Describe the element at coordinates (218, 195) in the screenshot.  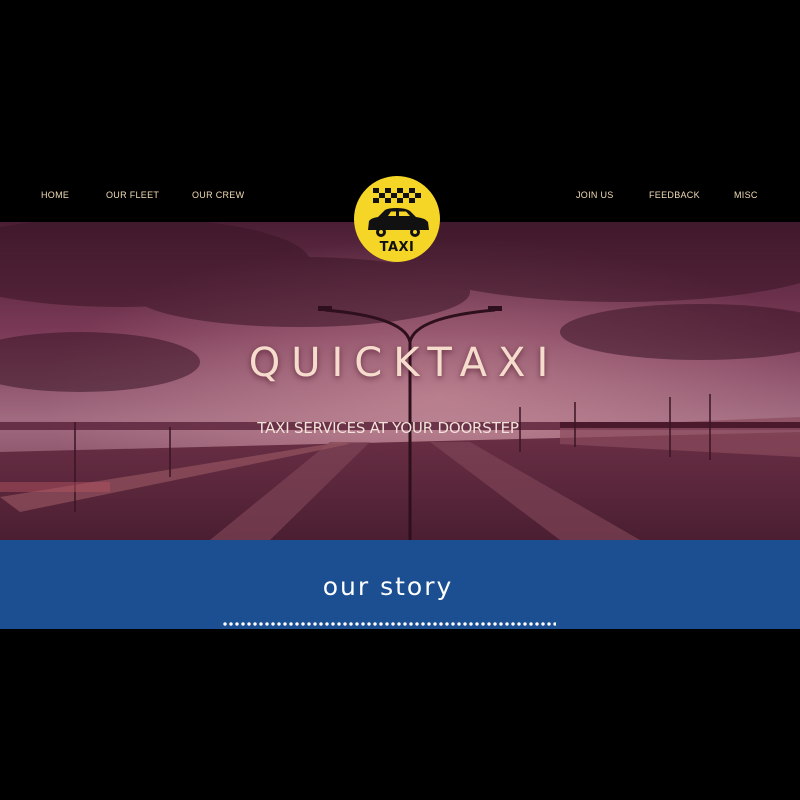
I see `nav-our-crew: OUR CREW` at that location.